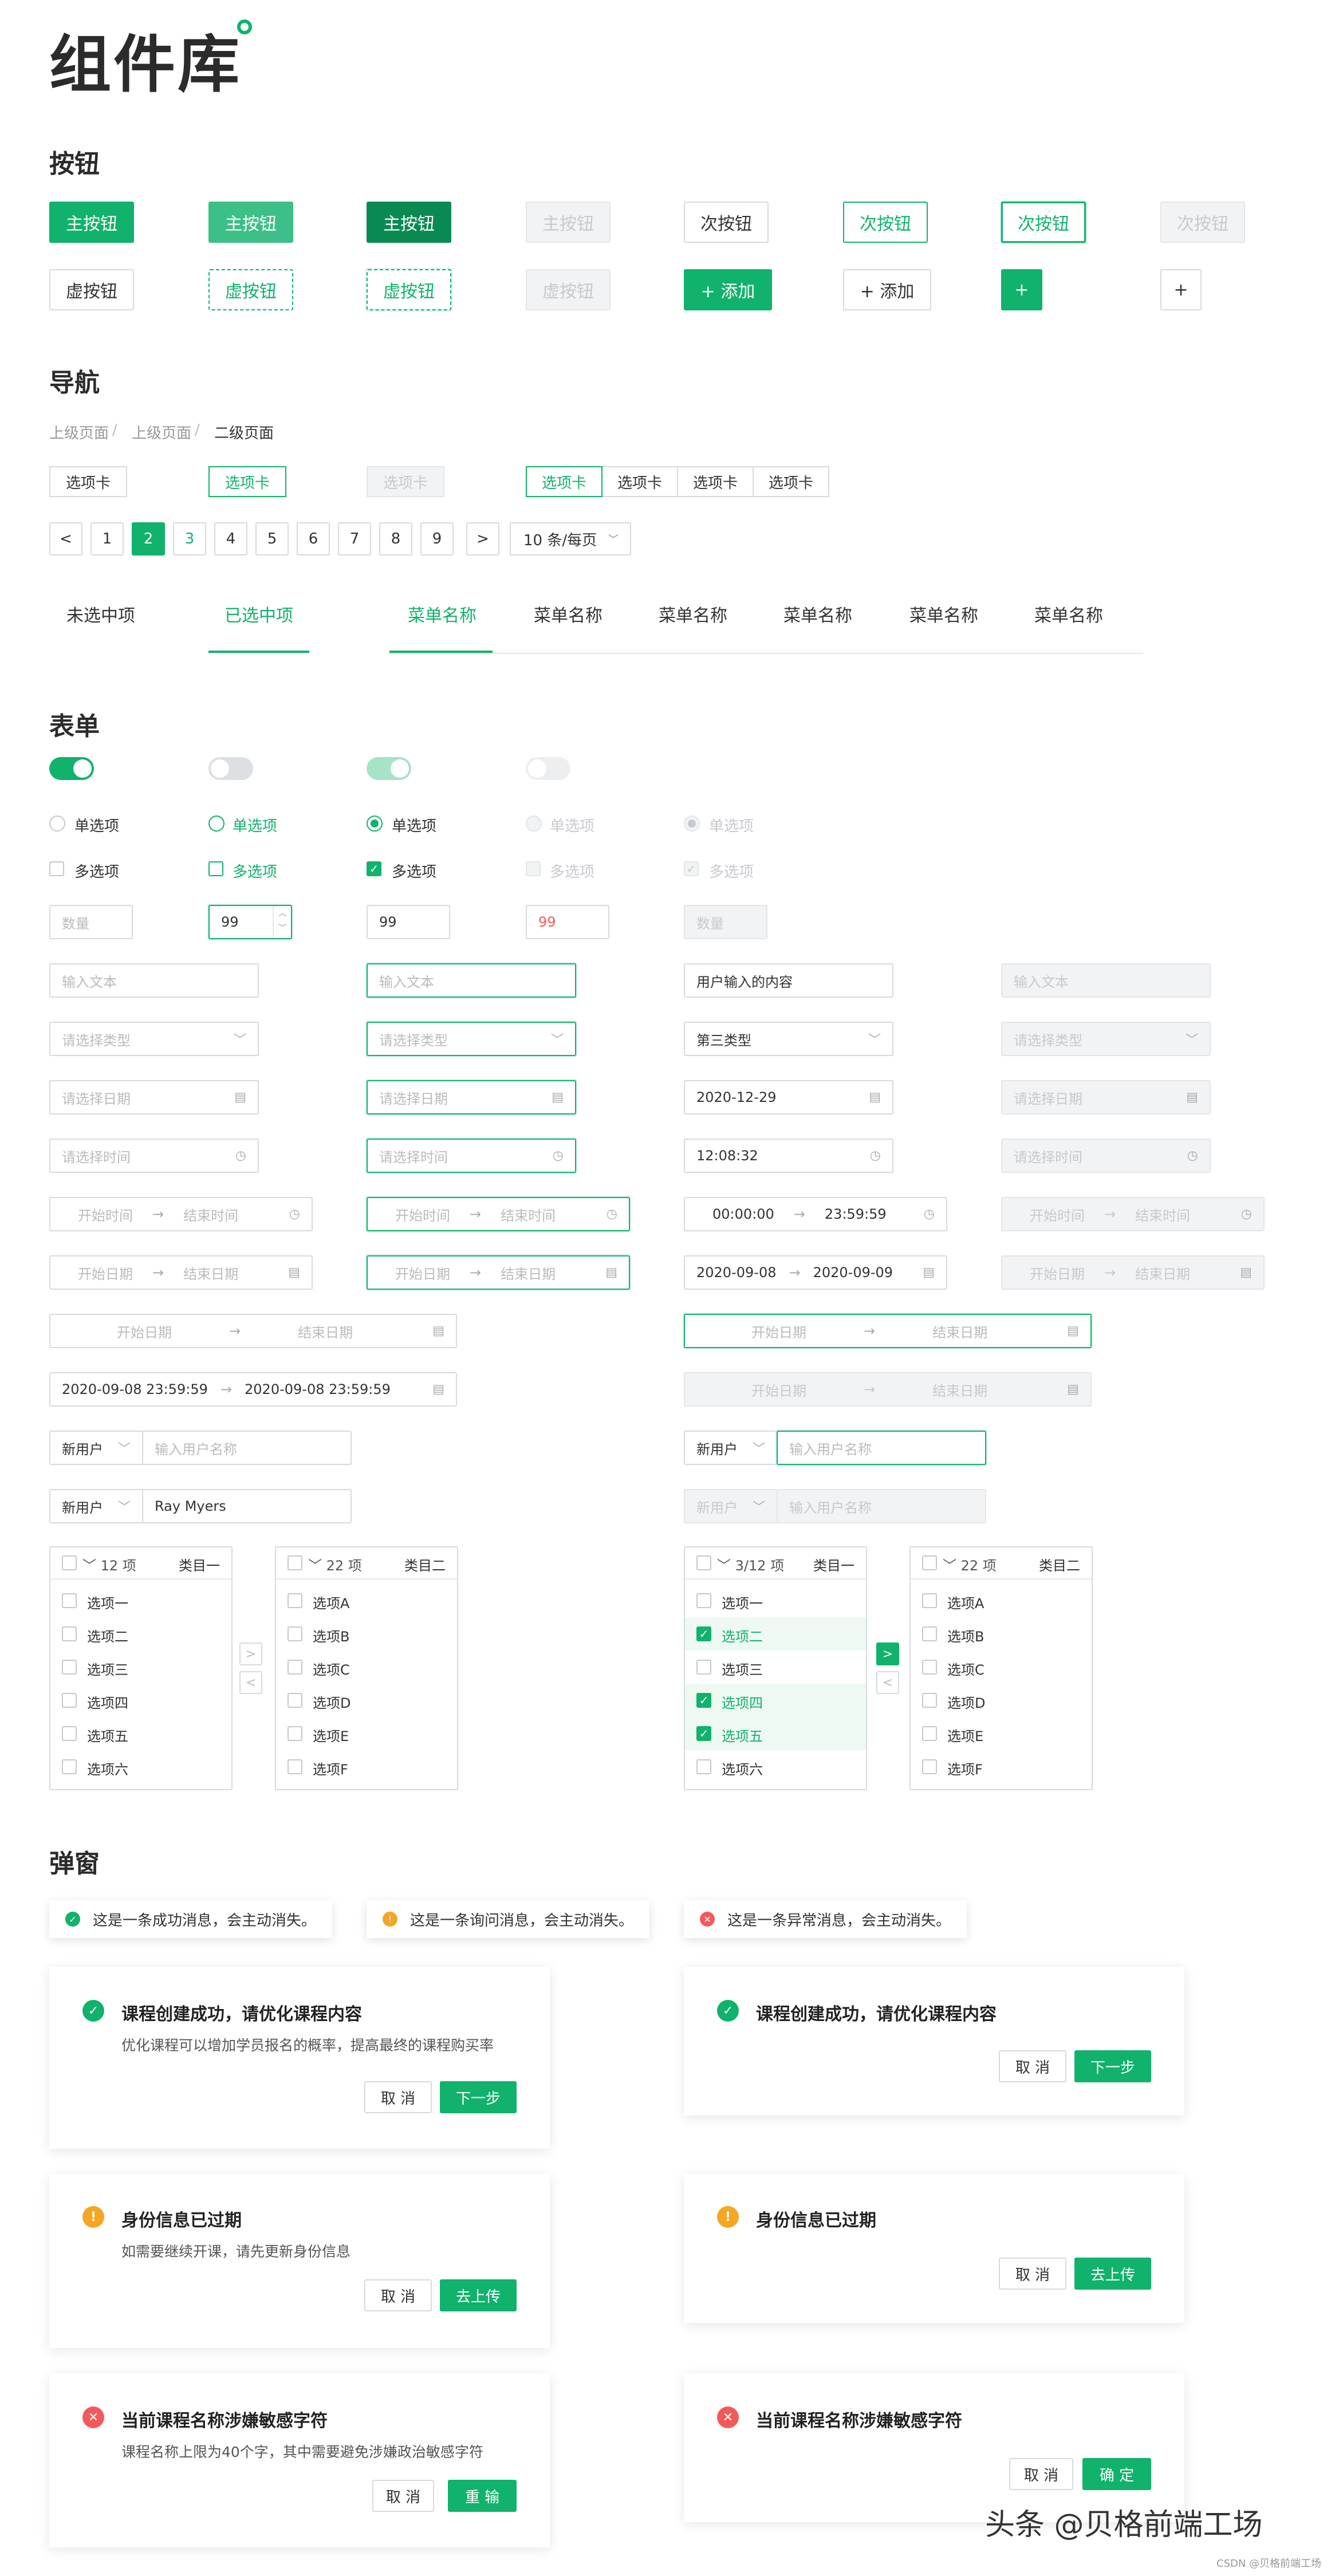 The height and width of the screenshot is (2576, 1335). I want to click on radio-checked-disabled, so click(692, 824).